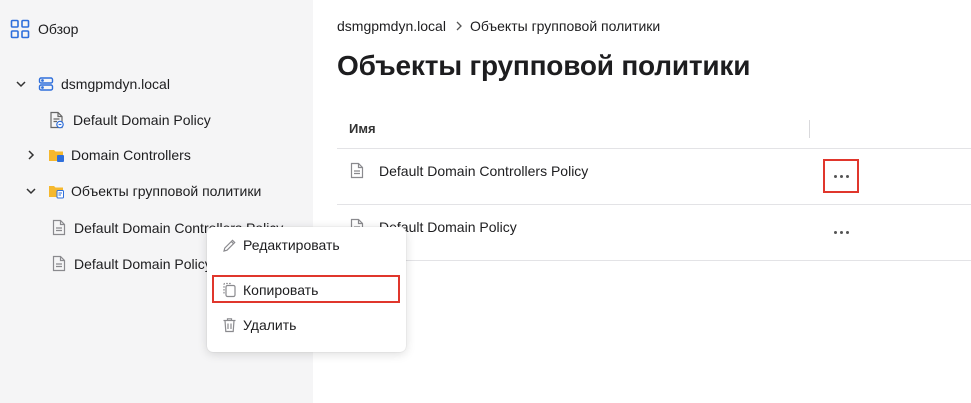 The width and height of the screenshot is (971, 403). I want to click on sidebar-item-label: Обзор, so click(58, 29).